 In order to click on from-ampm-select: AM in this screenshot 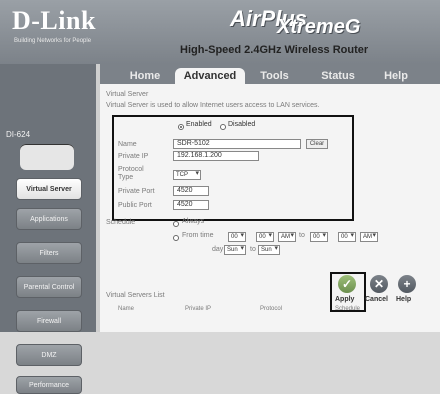, I will do `click(287, 237)`.